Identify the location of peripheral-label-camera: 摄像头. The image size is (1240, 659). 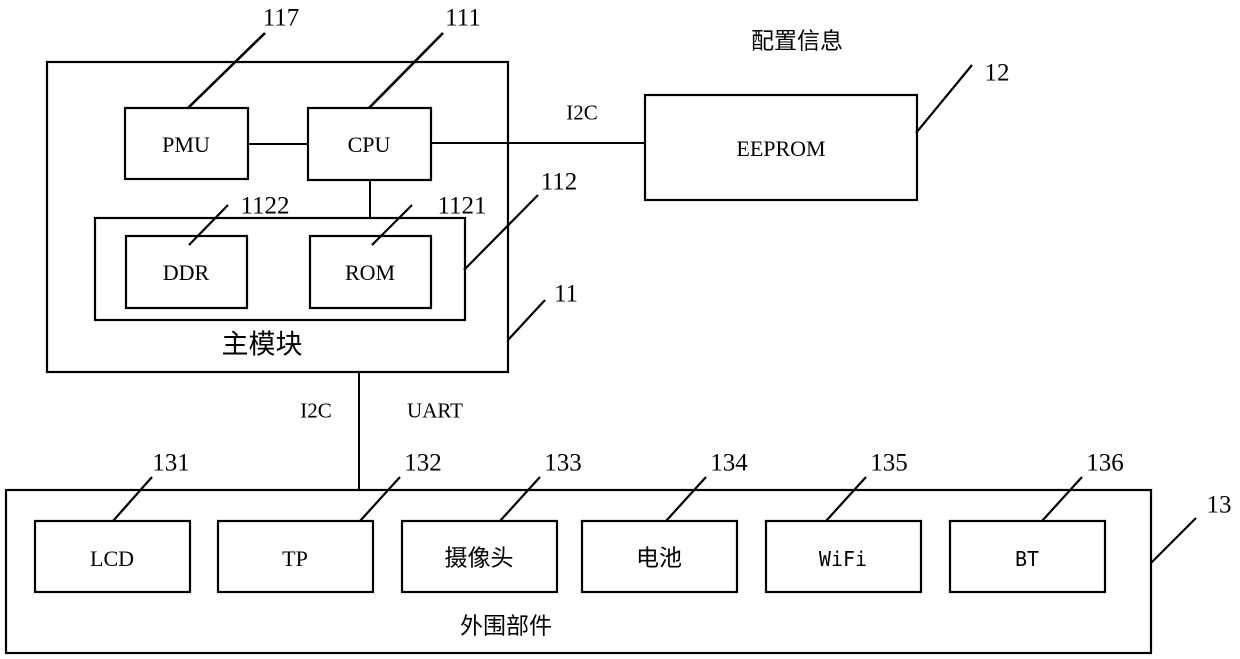
(479, 558).